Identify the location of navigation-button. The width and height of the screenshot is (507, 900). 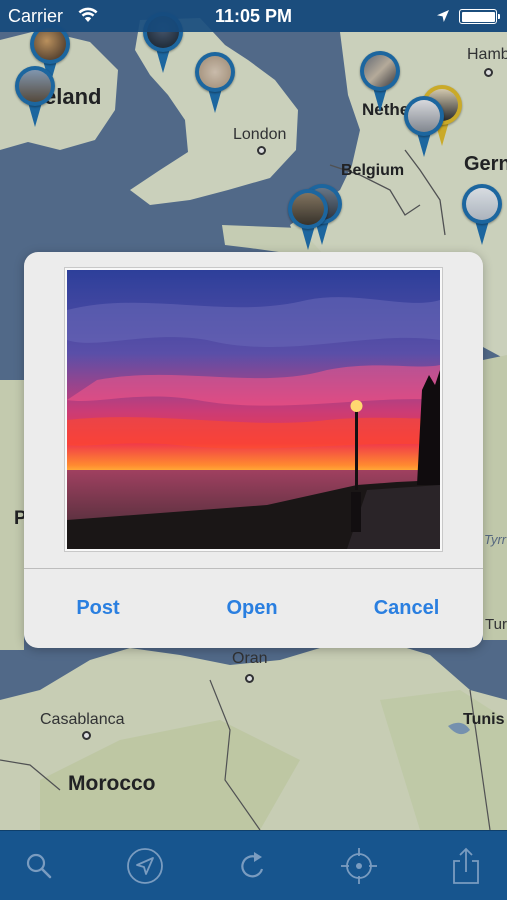
(145, 866).